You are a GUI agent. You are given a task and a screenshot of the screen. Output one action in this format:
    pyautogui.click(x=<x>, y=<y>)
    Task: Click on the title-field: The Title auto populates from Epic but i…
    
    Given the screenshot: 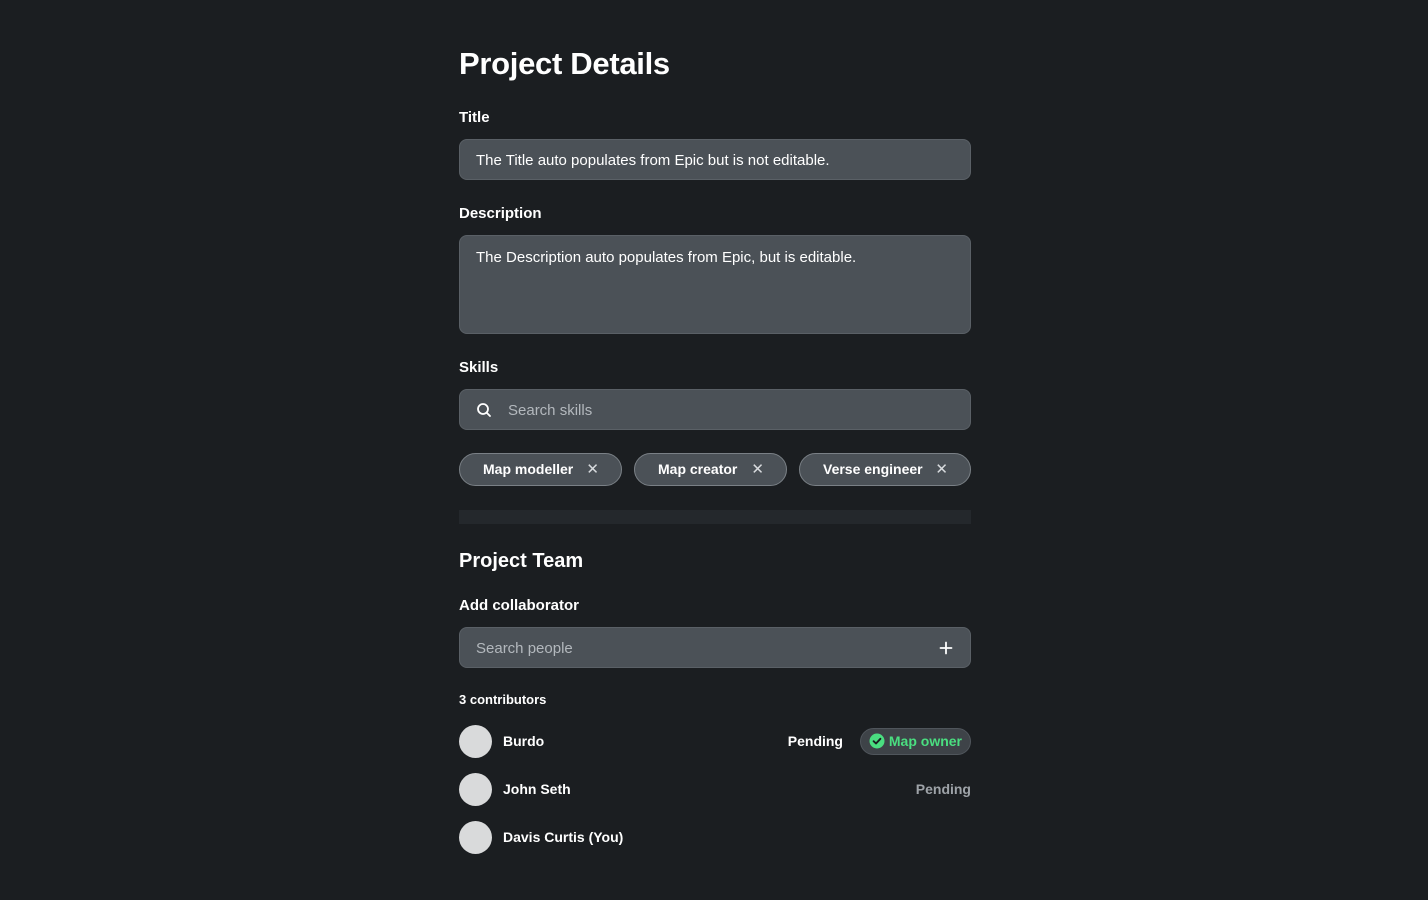 What is the action you would take?
    pyautogui.click(x=715, y=159)
    